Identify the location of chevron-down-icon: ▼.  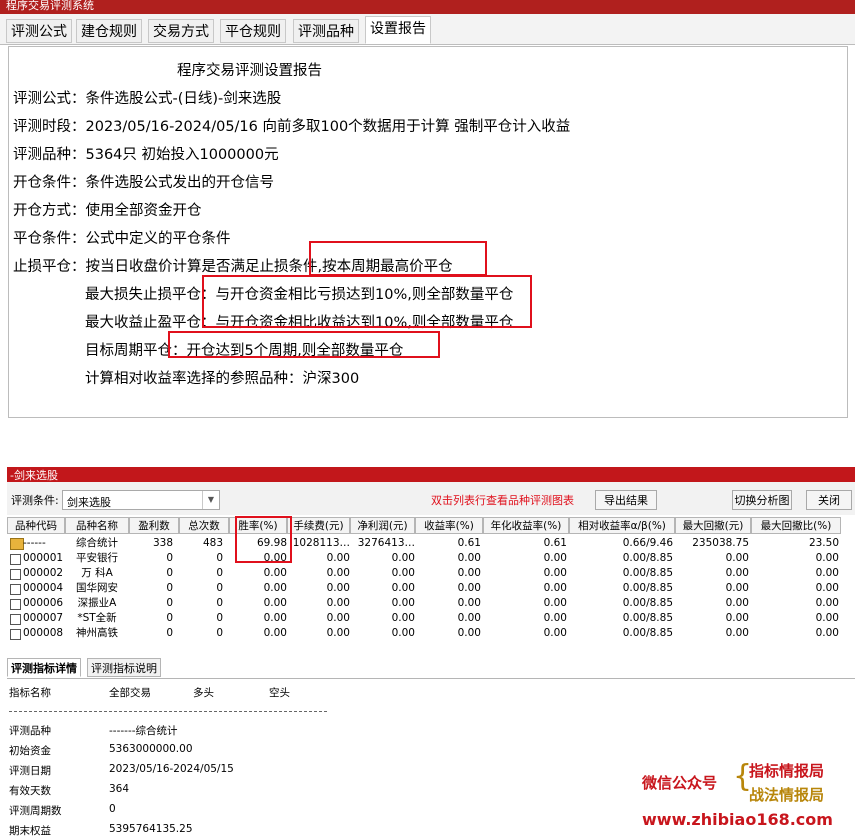
(210, 500).